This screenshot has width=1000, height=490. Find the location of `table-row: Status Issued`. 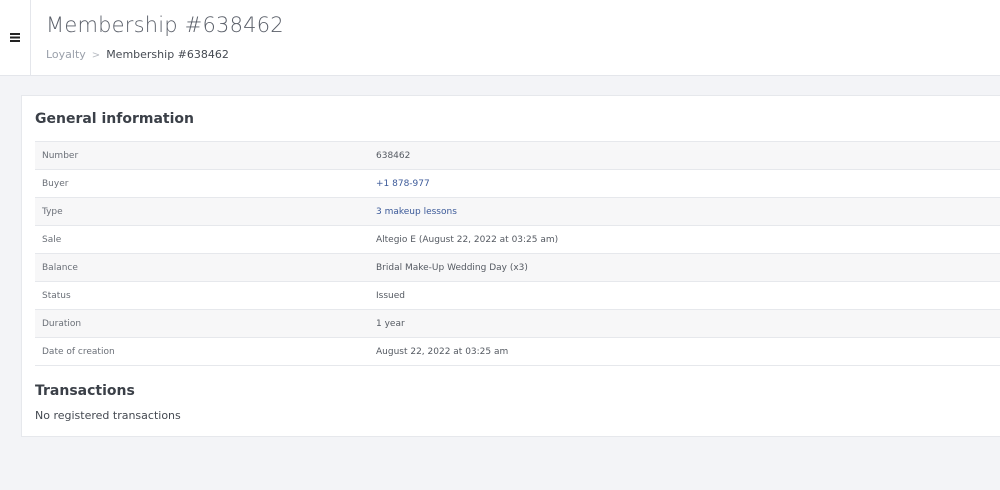

table-row: Status Issued is located at coordinates (517, 295).